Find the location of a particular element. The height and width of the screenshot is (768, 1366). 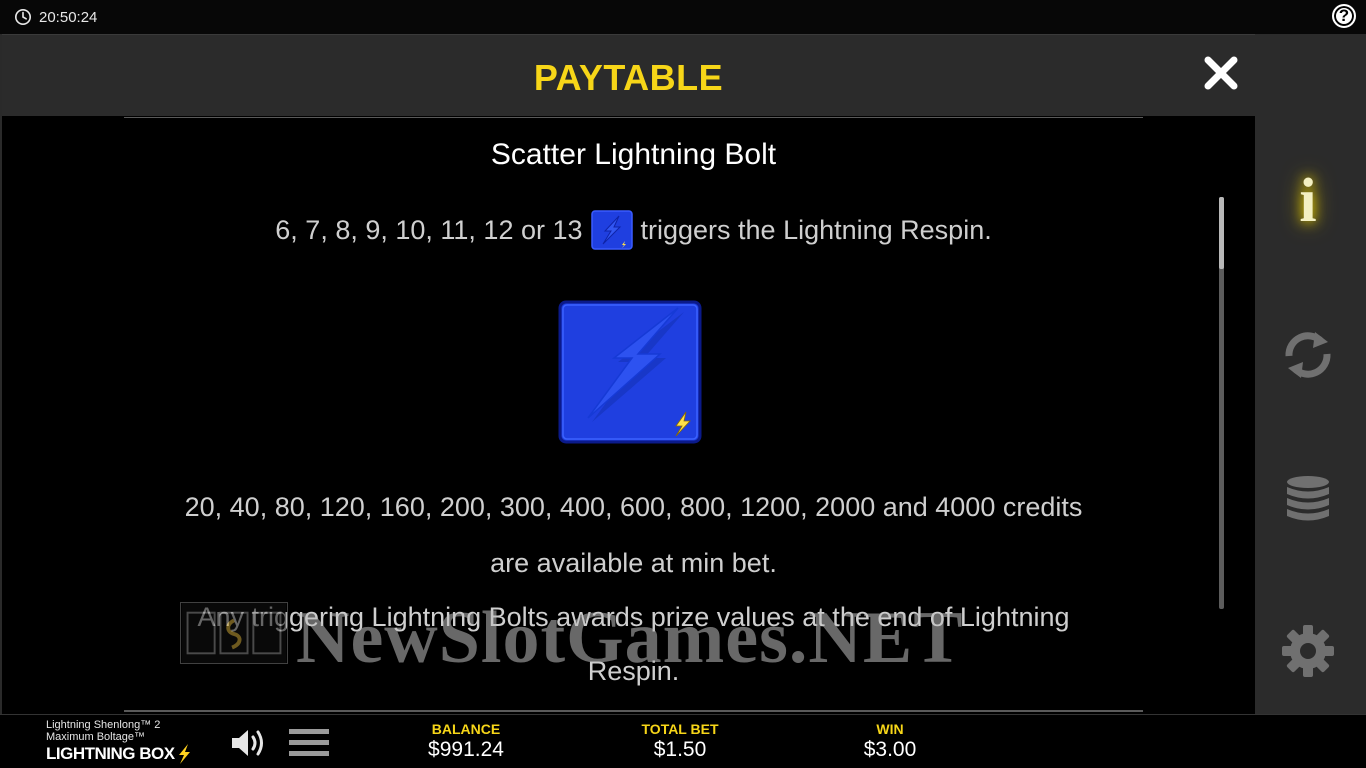

game-name-line2: Maximum Boltage™ is located at coordinates (96, 737).